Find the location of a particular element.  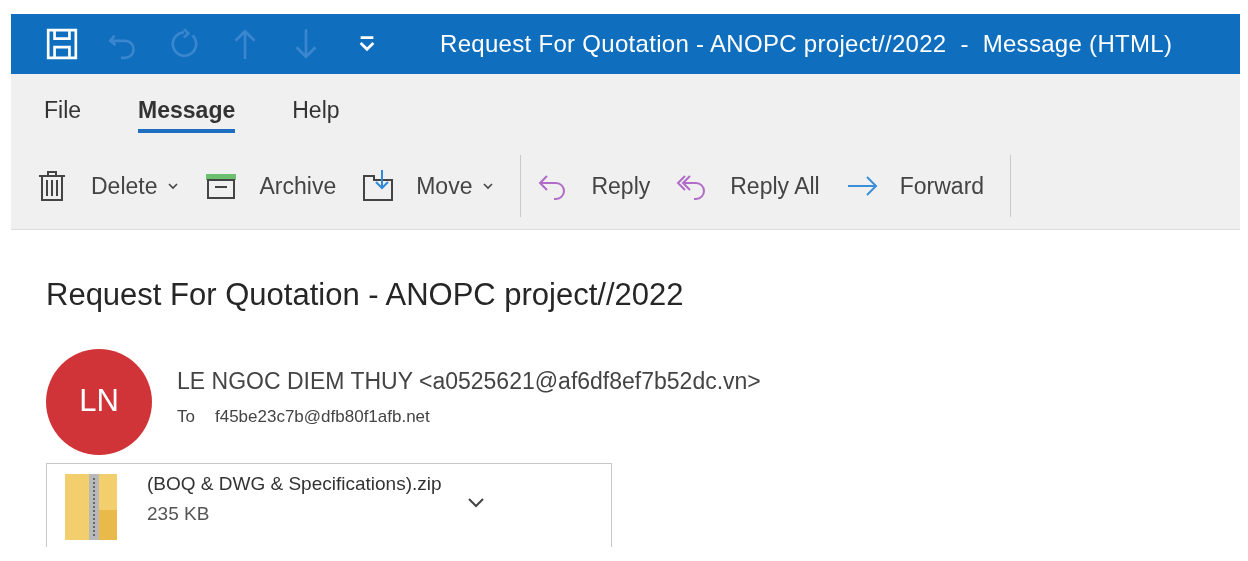

ribbon-tab: Message is located at coordinates (187, 113).